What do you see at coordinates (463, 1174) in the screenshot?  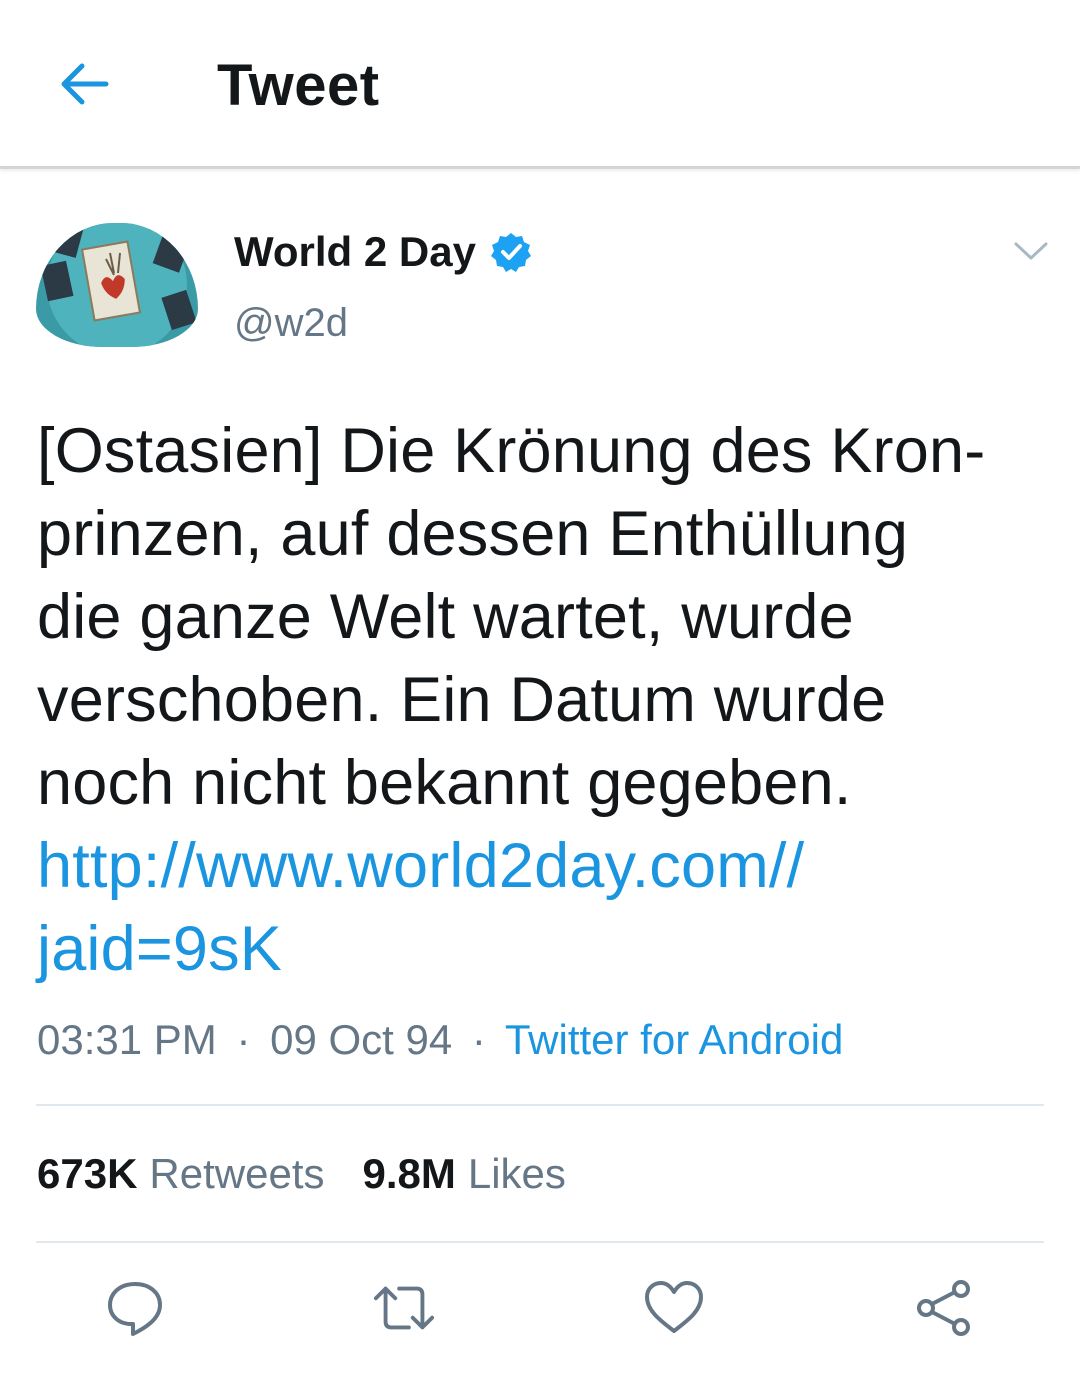 I see `likes-stat: 9.8M Likes` at bounding box center [463, 1174].